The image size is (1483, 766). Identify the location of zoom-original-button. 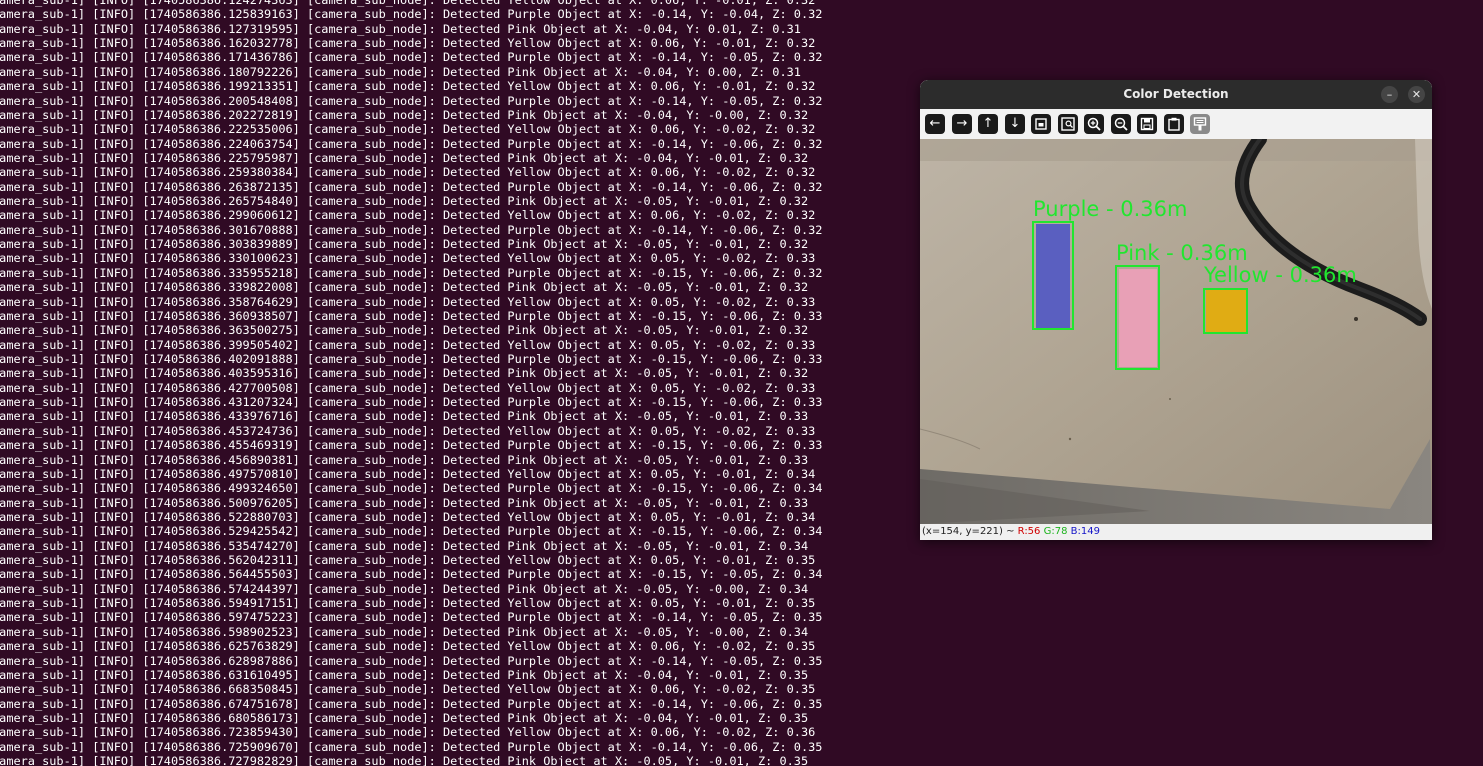
(1068, 124).